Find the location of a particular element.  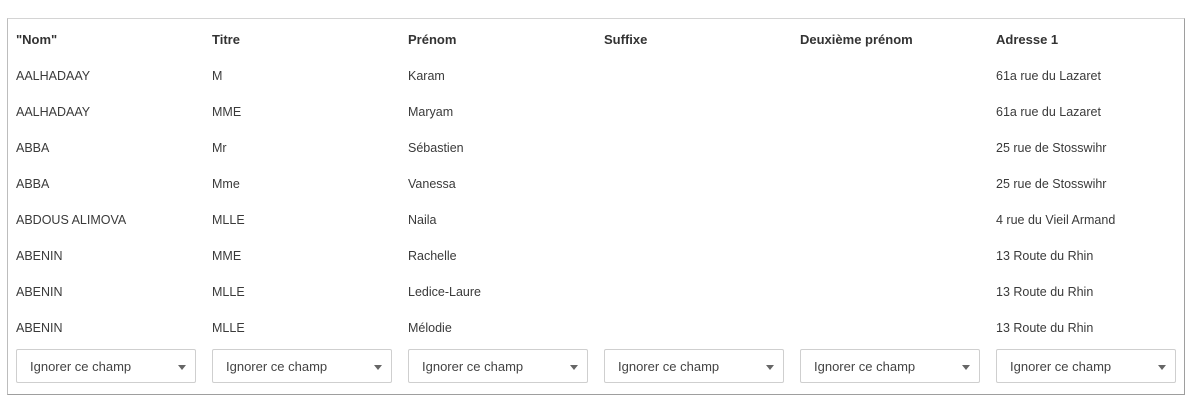

table-cell: Rachelle is located at coordinates (432, 256).